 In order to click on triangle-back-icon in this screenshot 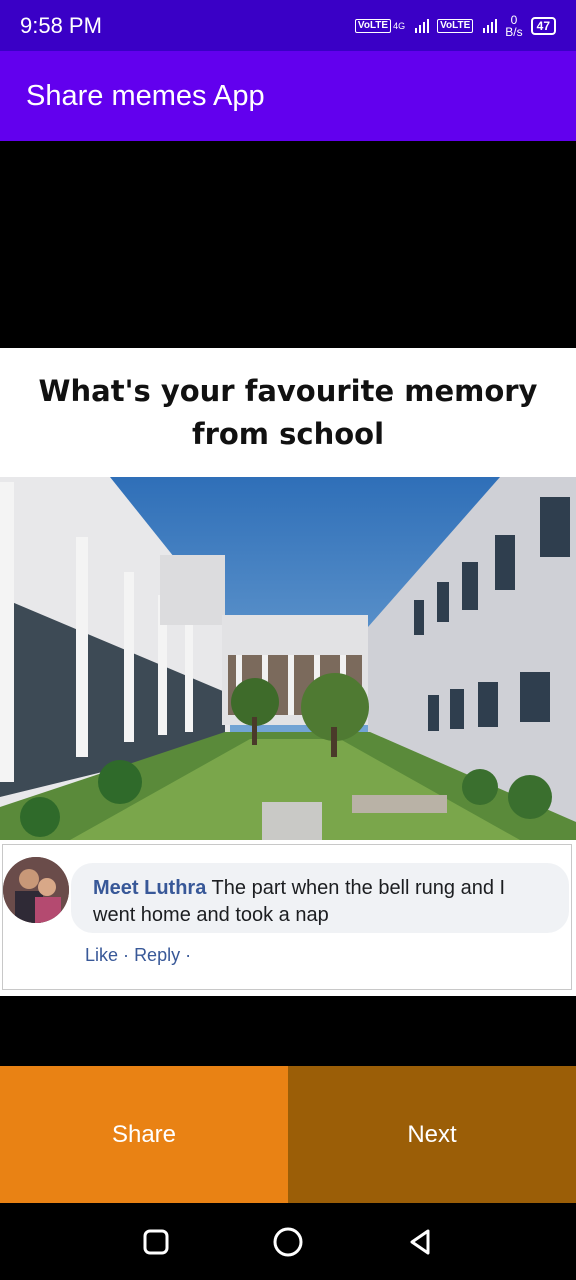, I will do `click(420, 1241)`.